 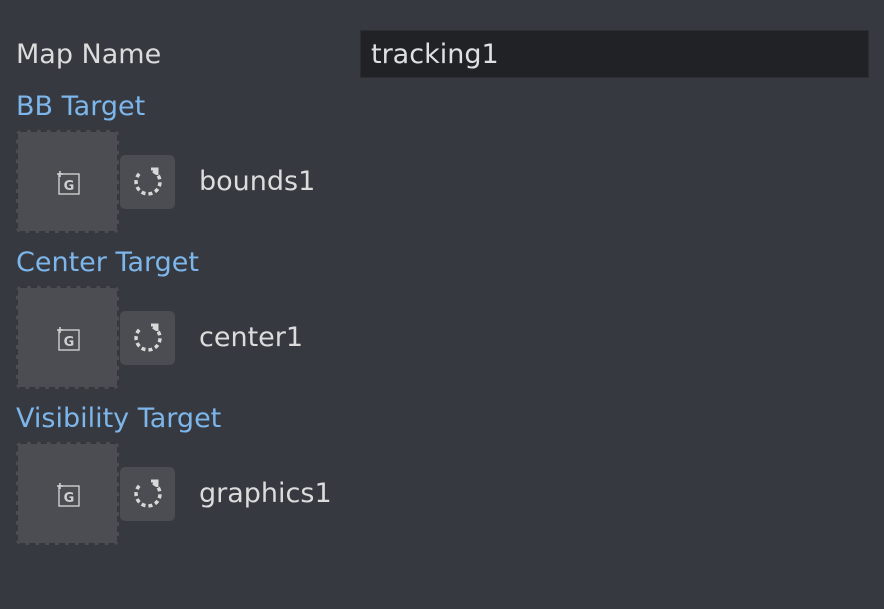 I want to click on bb-target-title: BB Target, so click(x=81, y=106).